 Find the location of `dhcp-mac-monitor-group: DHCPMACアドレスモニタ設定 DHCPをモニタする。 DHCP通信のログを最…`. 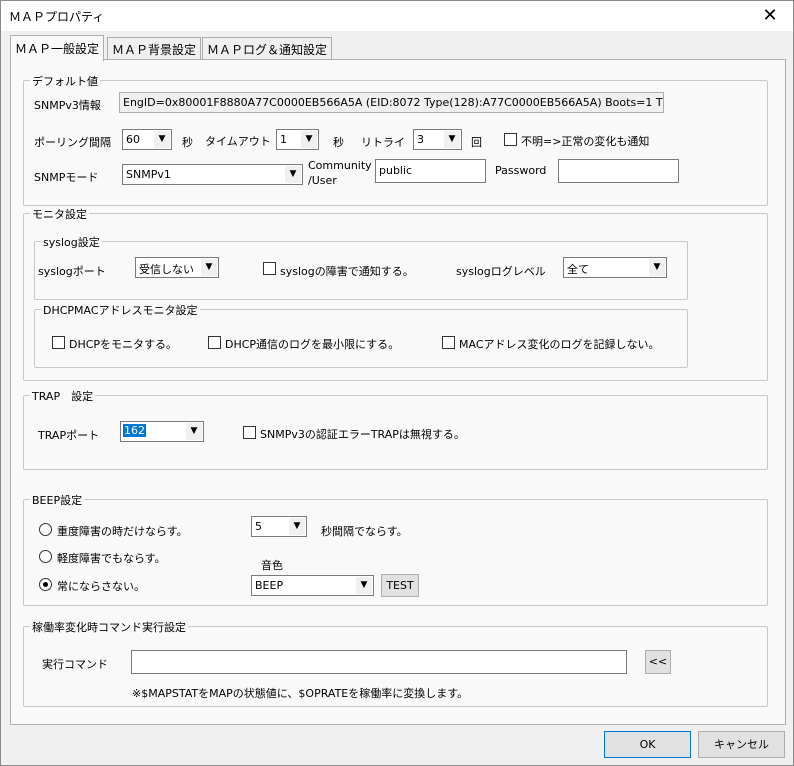

dhcp-mac-monitor-group: DHCPMACアドレスモニタ設定 DHCPをモニタする。 DHCP通信のログを最… is located at coordinates (361, 335).